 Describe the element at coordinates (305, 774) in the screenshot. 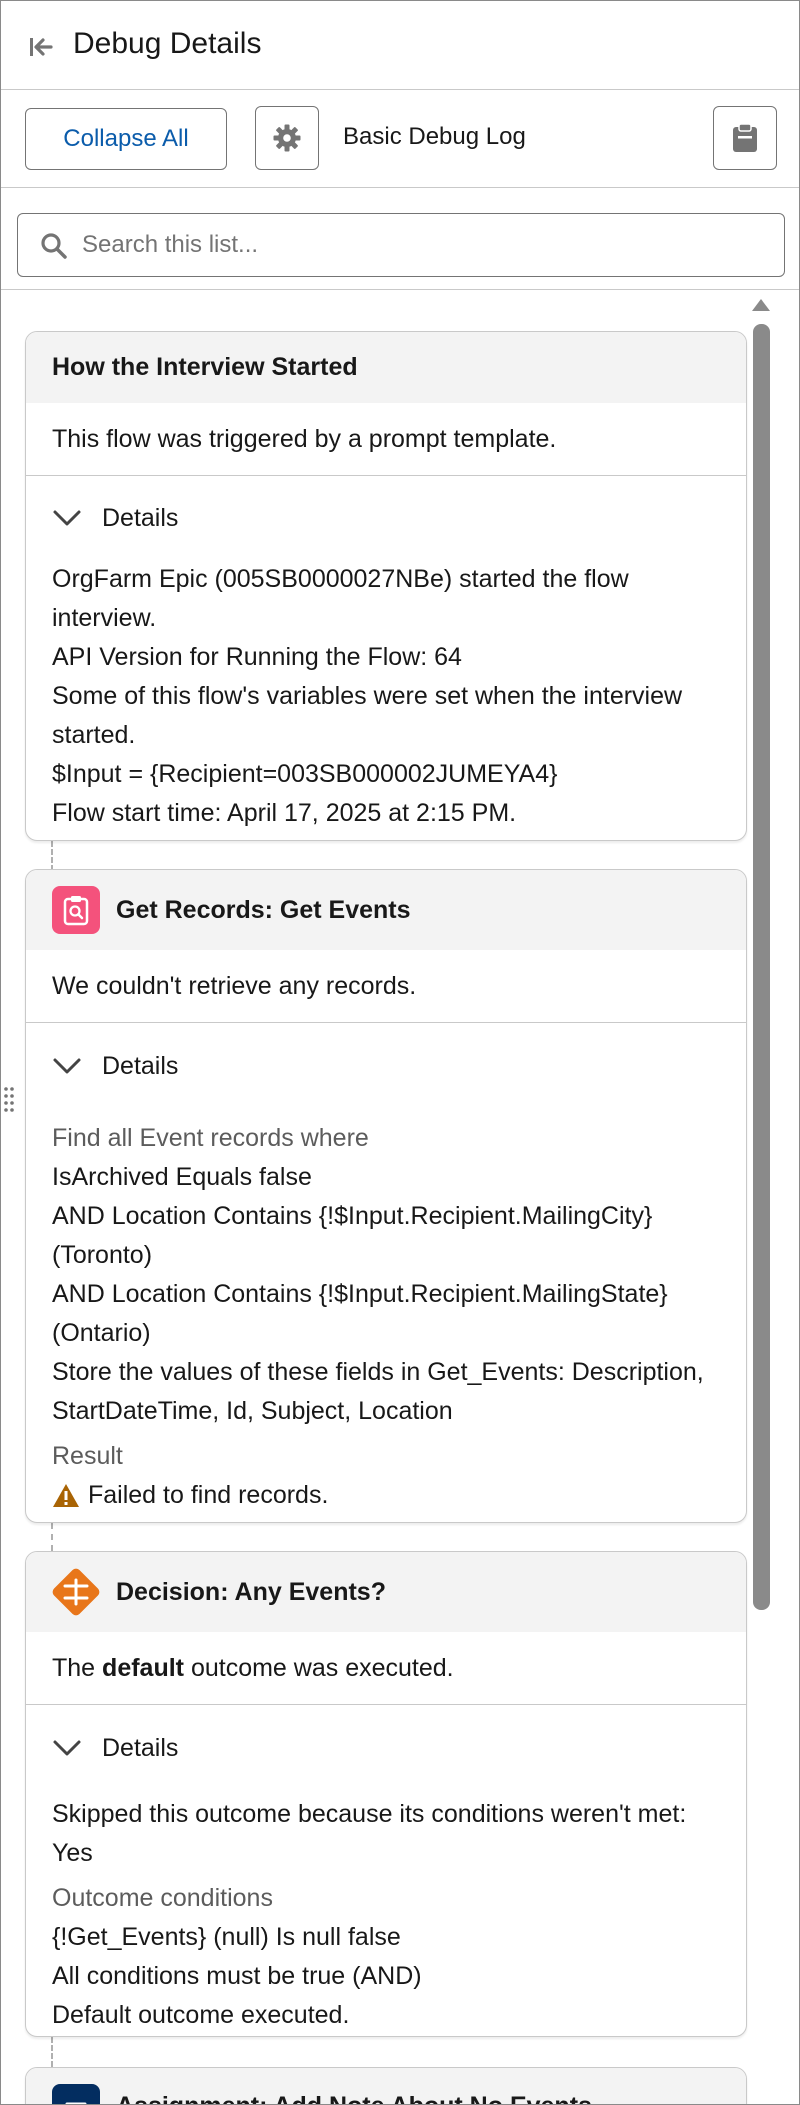

I see `detail-line: $Input = {Recipient=003SB000002JUMEYA4}` at that location.